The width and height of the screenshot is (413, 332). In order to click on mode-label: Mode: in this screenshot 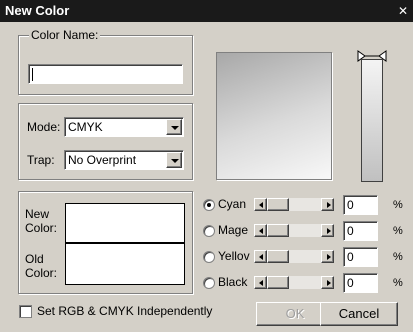, I will do `click(44, 127)`.